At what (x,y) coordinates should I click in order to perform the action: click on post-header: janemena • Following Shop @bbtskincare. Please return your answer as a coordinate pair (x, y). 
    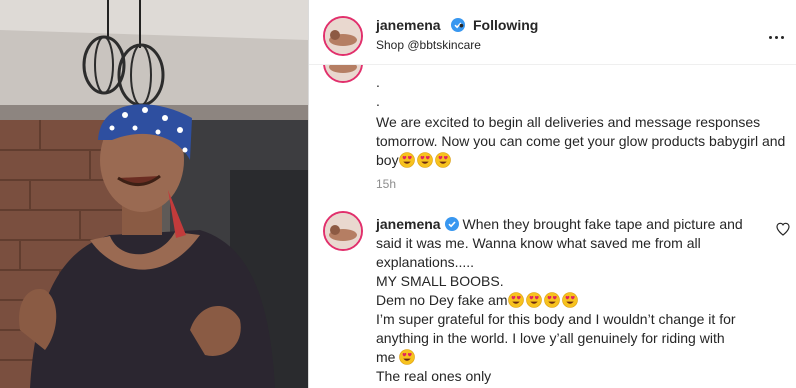
    Looking at the image, I should click on (552, 32).